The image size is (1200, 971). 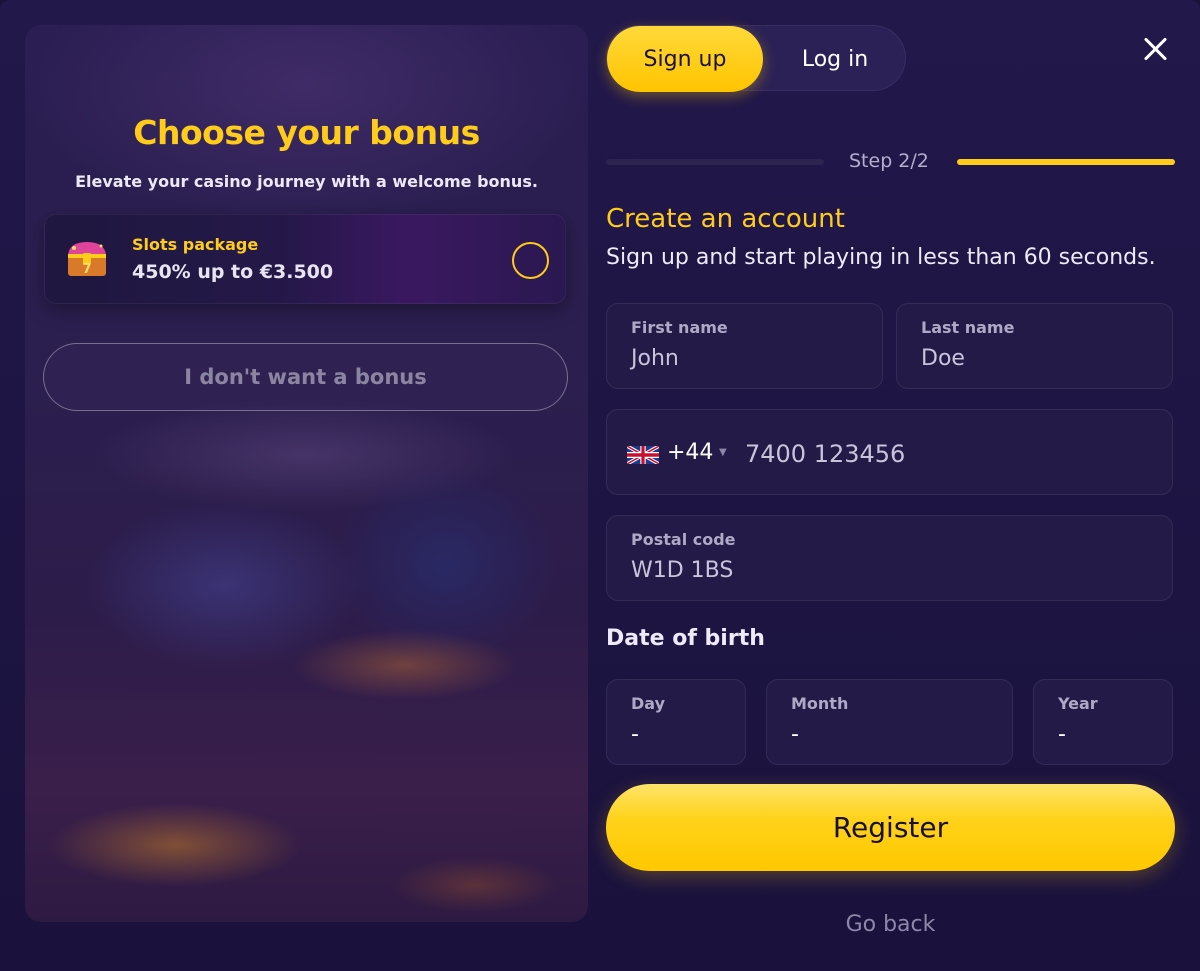 I want to click on last-name-label: Last name, so click(x=968, y=327).